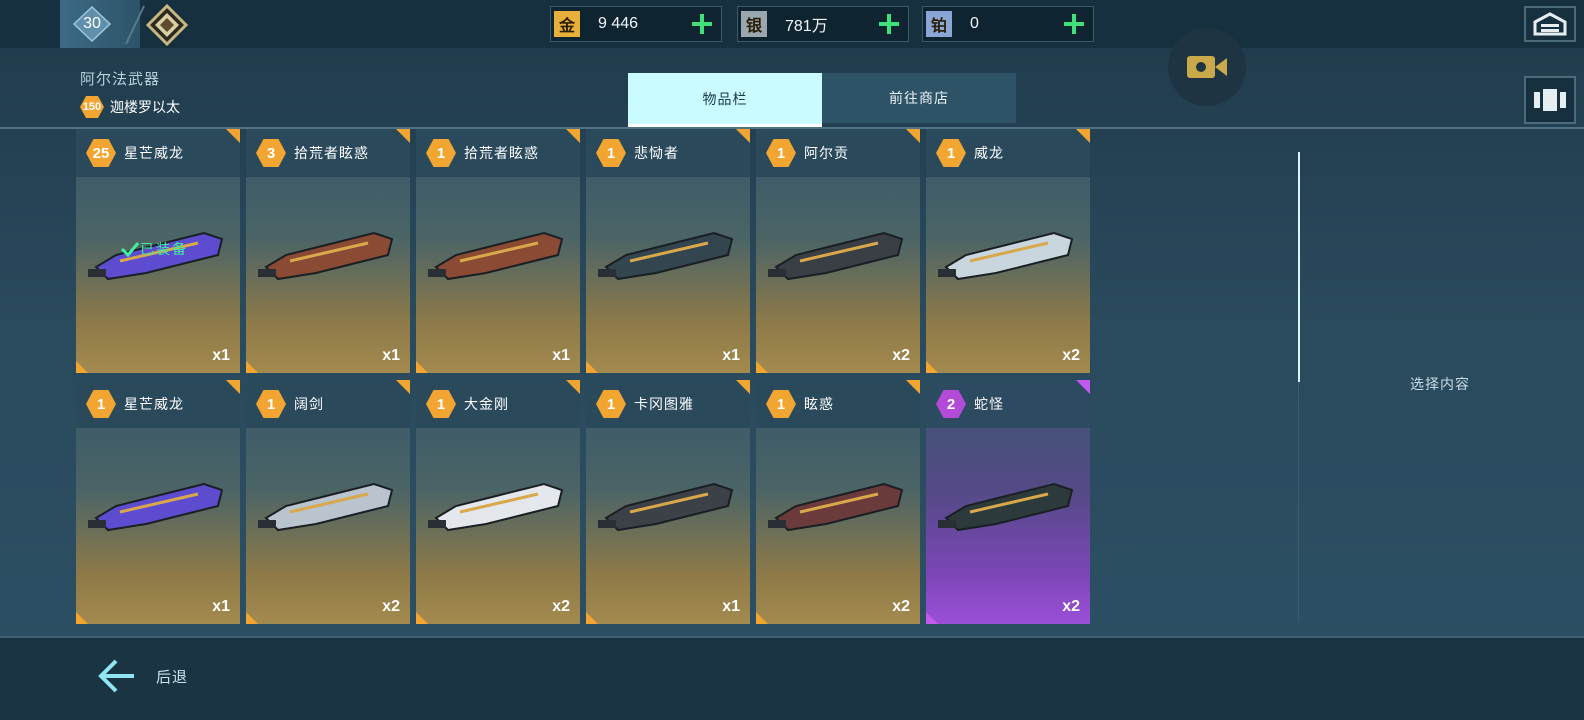 This screenshot has height=720, width=1584. What do you see at coordinates (158, 404) in the screenshot?
I see `weapon-card-header: 1 星芒威龙` at bounding box center [158, 404].